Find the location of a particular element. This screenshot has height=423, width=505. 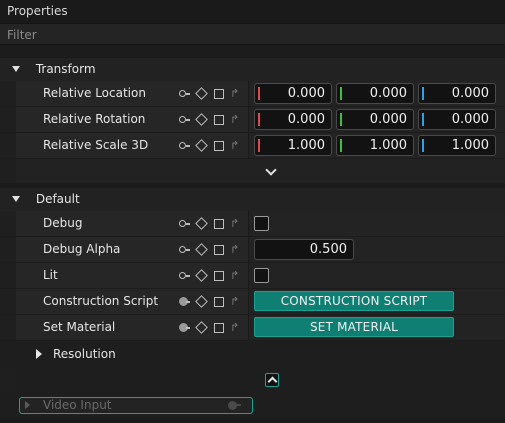

construction-script-button: CONSTRUCTION SCRIPT is located at coordinates (354, 301).